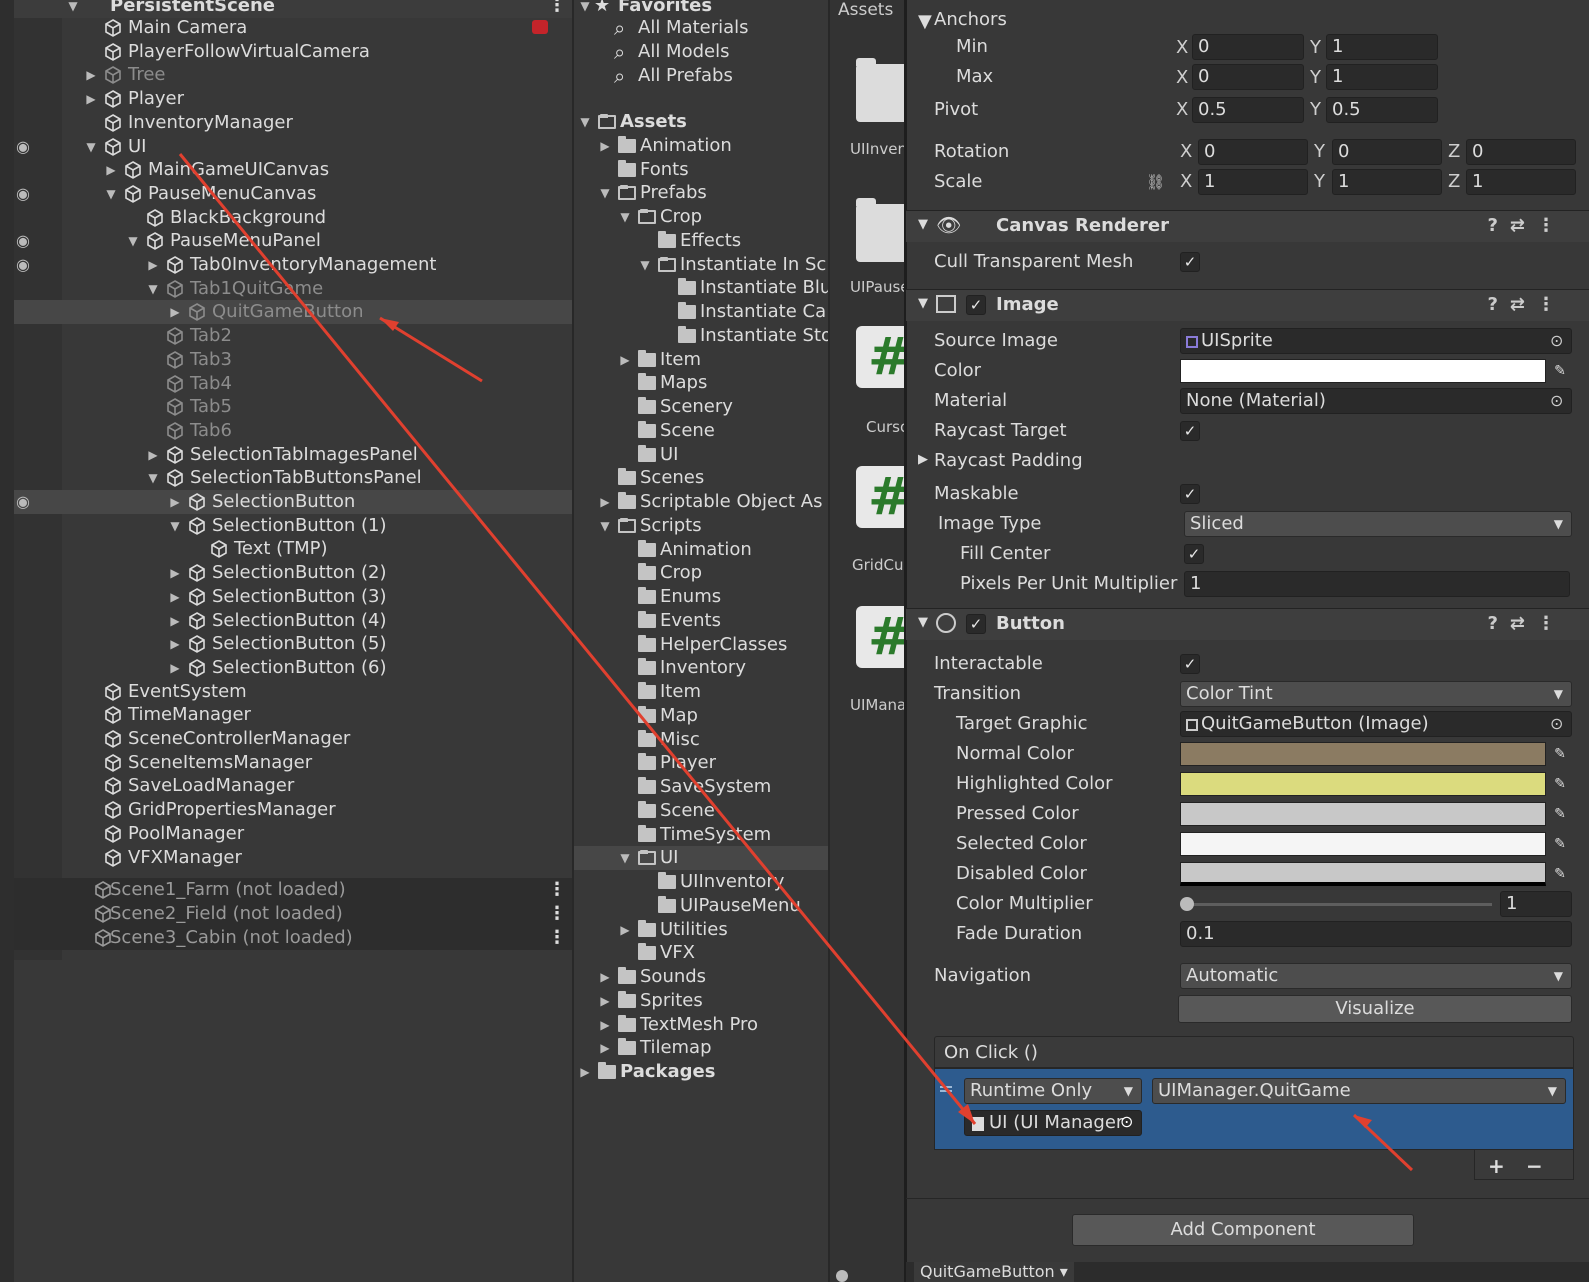 The width and height of the screenshot is (1589, 1282). Describe the element at coordinates (293, 336) in the screenshot. I see `hierarchy-item: Tab2` at that location.